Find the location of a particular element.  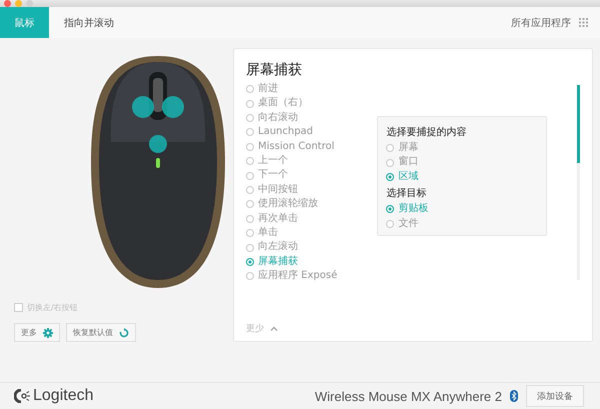

action-option: 前进 is located at coordinates (292, 89).